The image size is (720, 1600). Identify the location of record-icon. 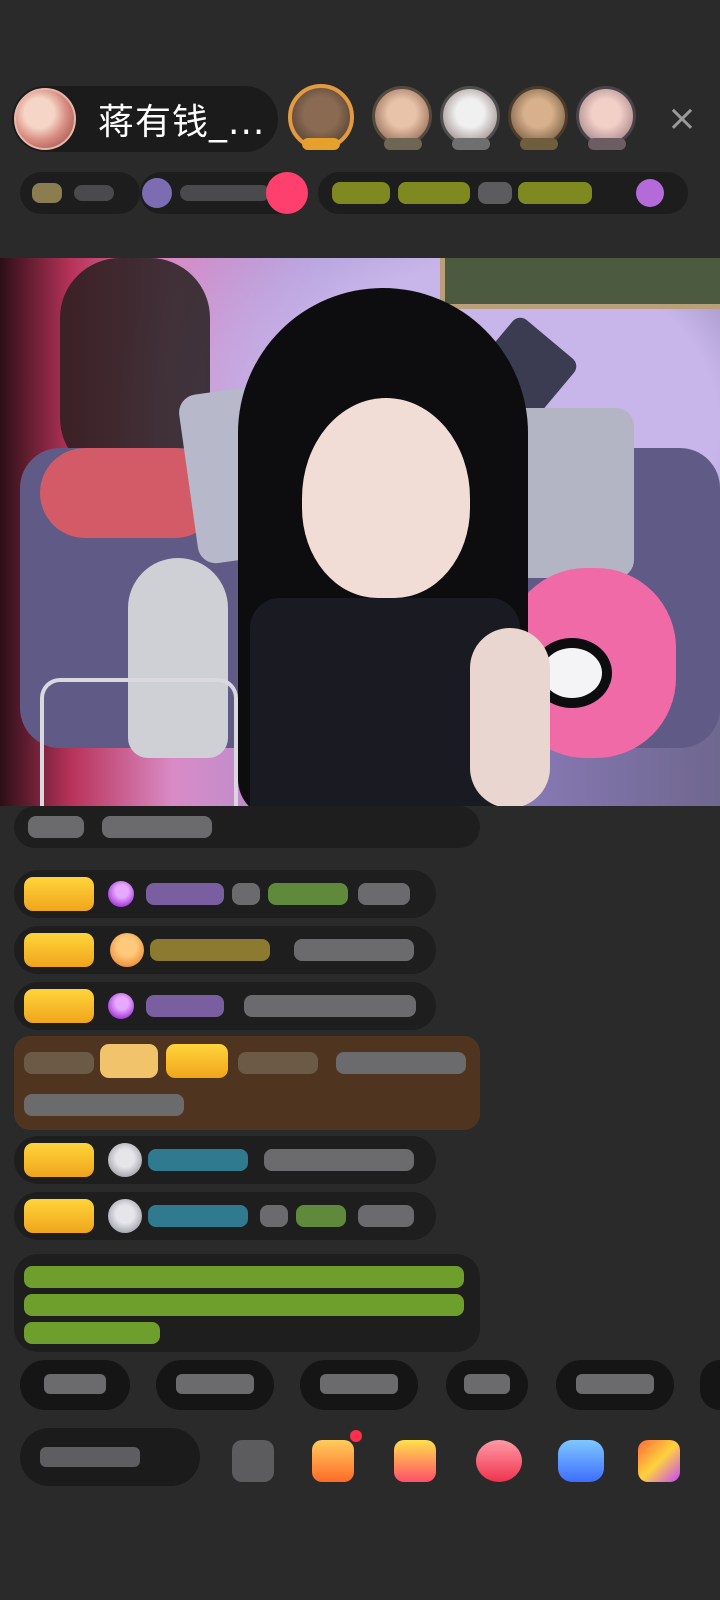
(287, 193).